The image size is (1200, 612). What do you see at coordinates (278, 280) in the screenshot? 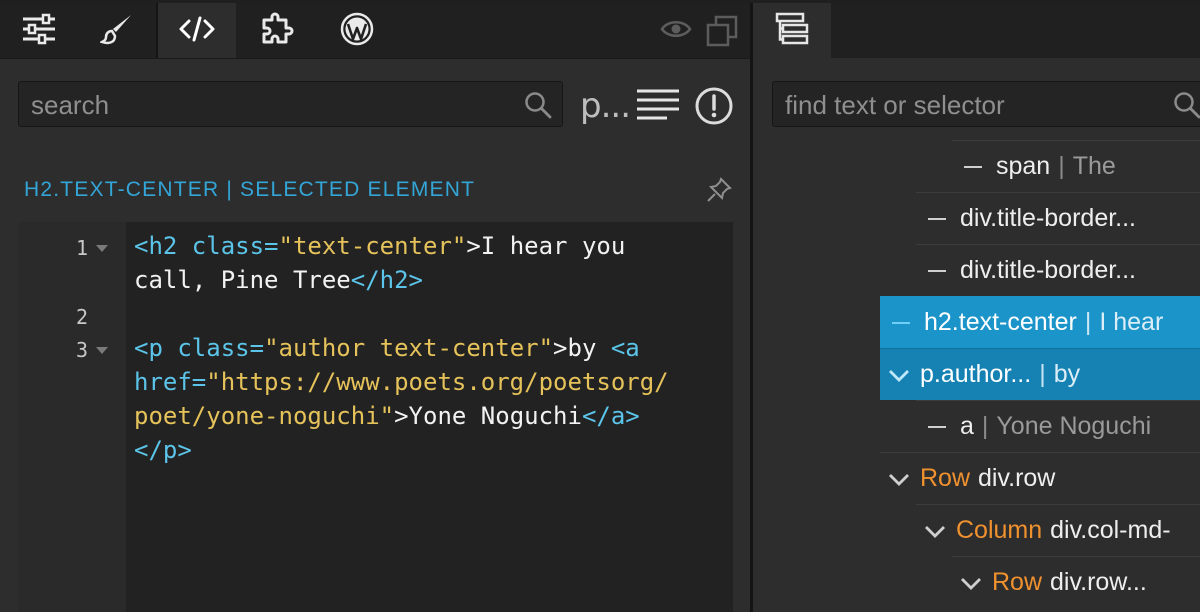
I see `code-line: call, Pine Tree</h2>` at bounding box center [278, 280].